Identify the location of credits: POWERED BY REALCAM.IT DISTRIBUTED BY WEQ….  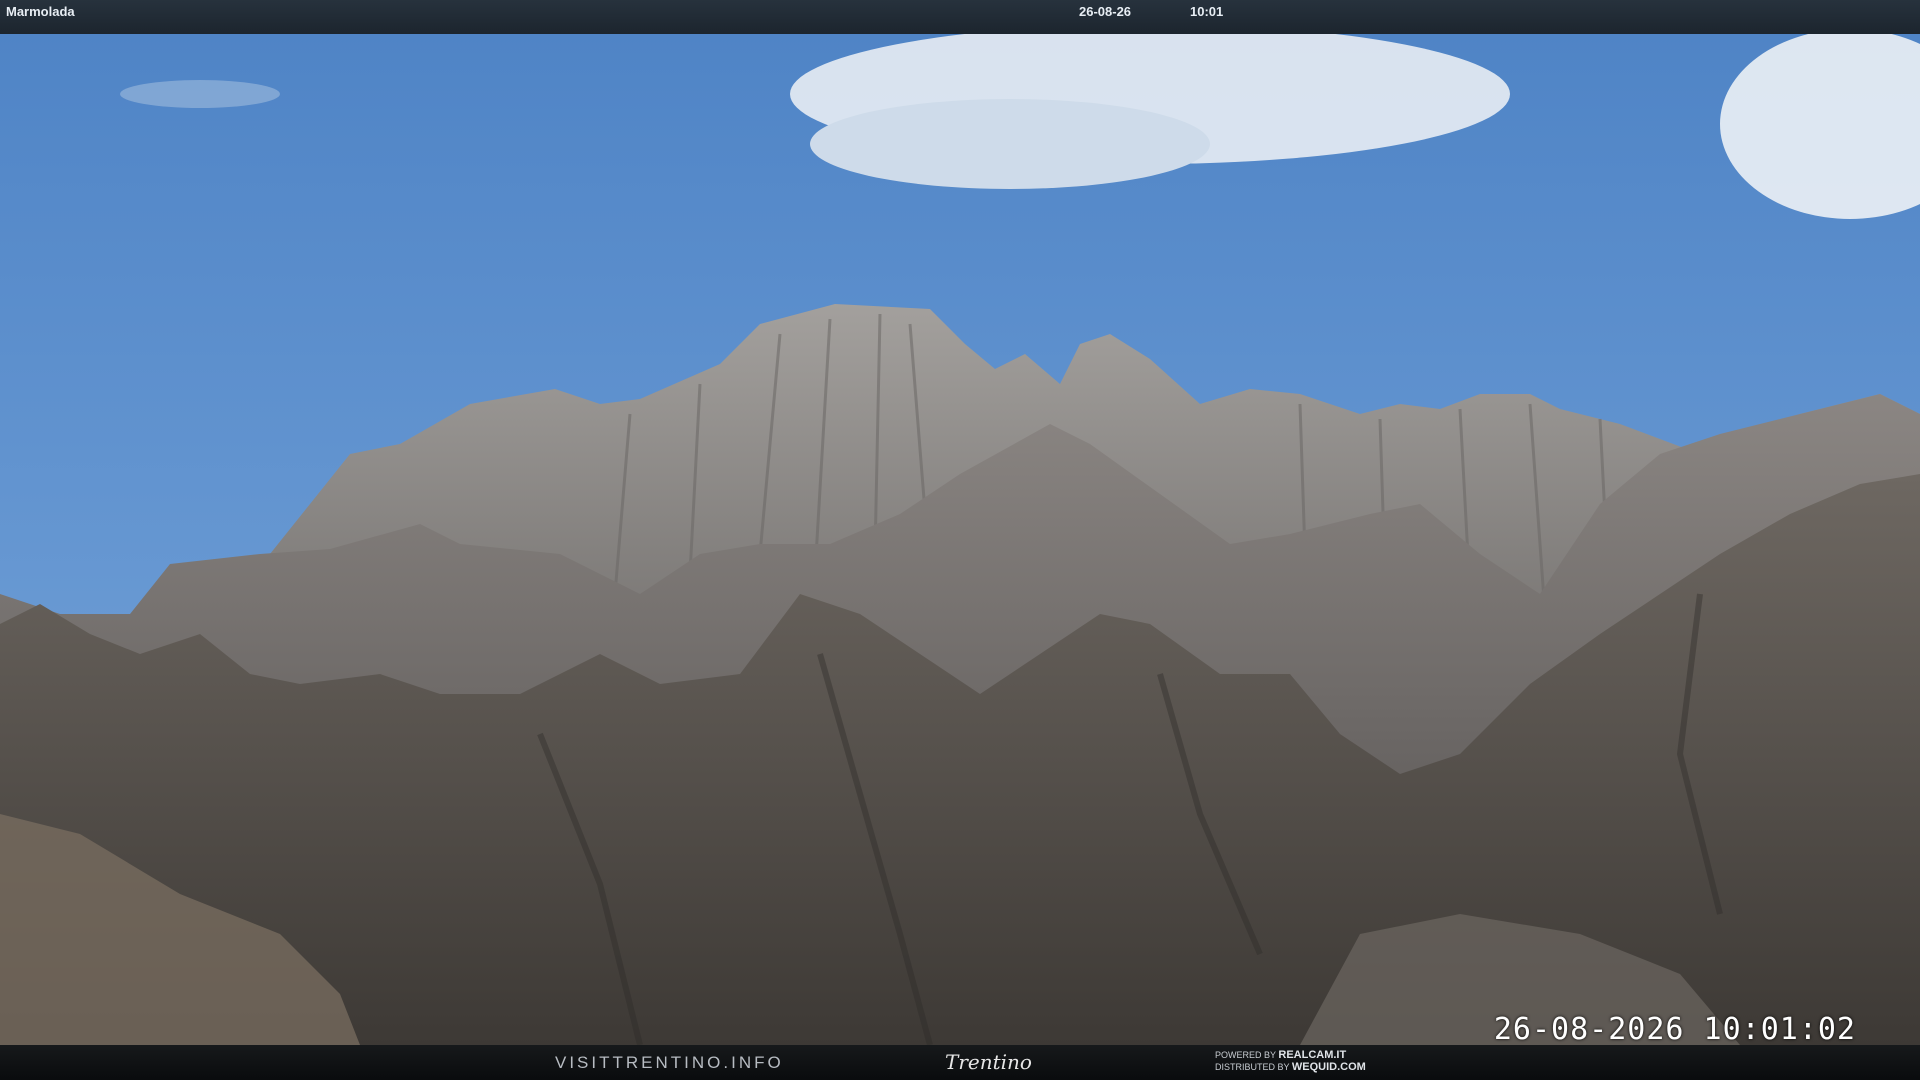
(1290, 1061).